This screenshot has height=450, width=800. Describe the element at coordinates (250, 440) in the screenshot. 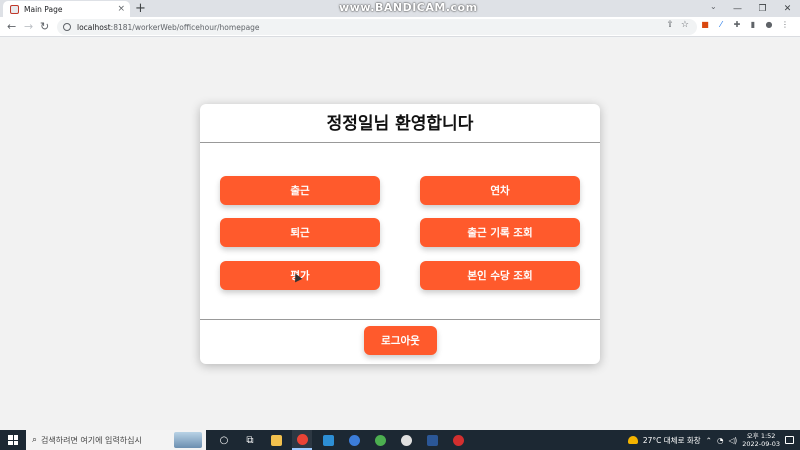

I see `task-view-icon: ⧉` at that location.